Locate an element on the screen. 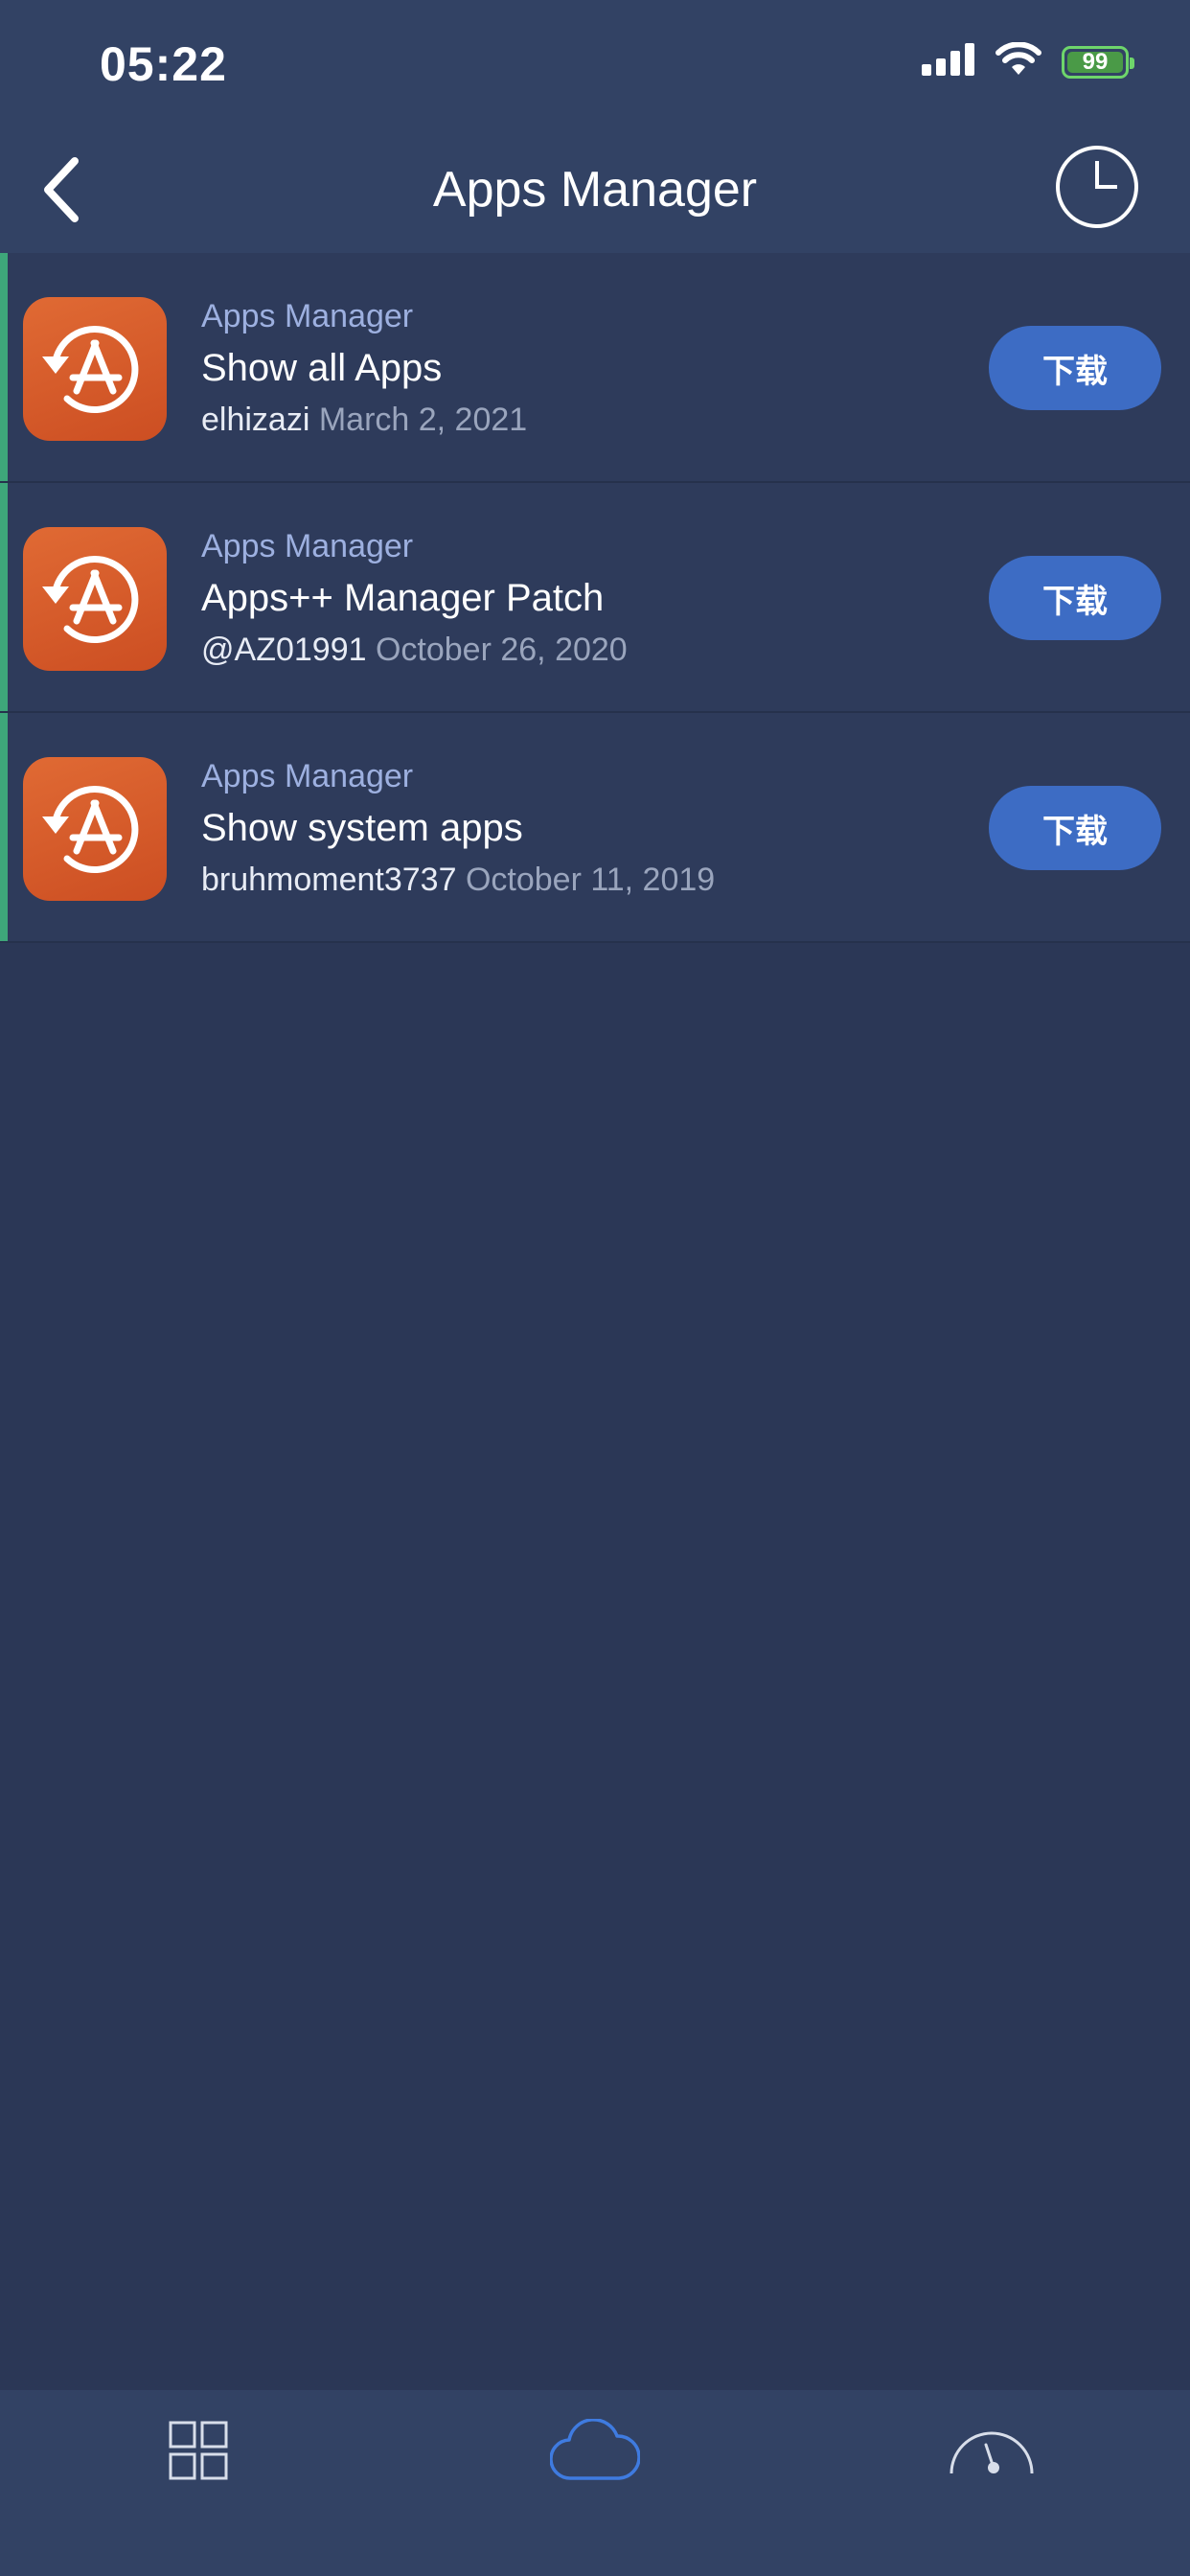 The height and width of the screenshot is (2576, 1190). navigation-bar: Apps Manager is located at coordinates (595, 193).